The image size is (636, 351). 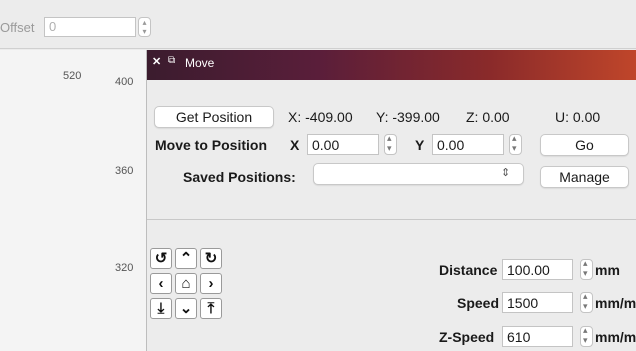 What do you see at coordinates (295, 145) in the screenshot?
I see `x-label: X` at bounding box center [295, 145].